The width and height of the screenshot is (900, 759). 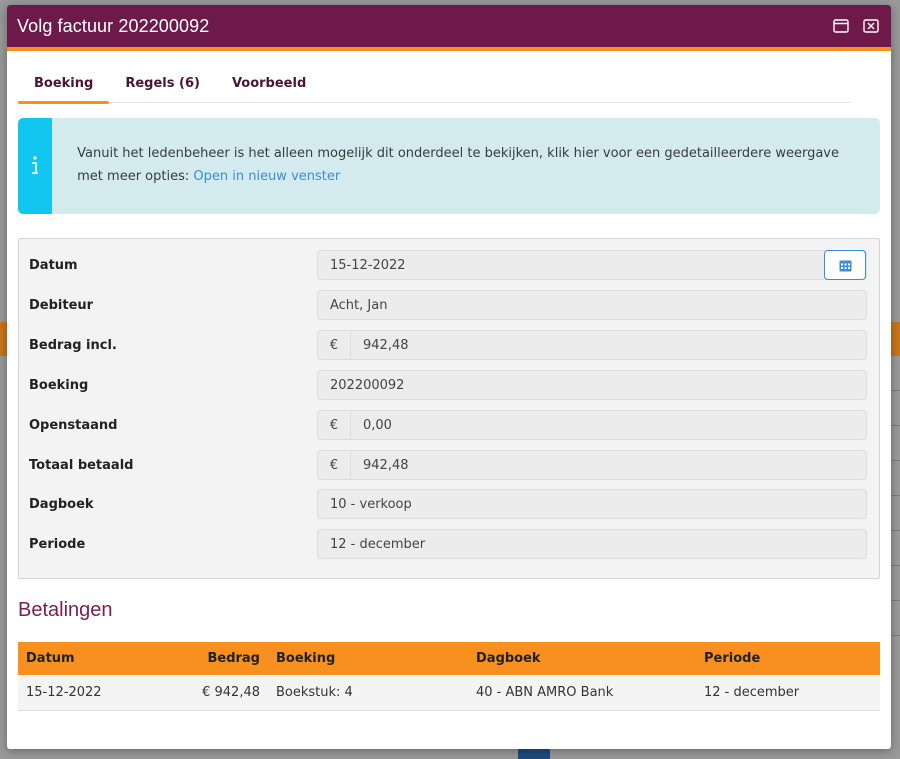 I want to click on row-dagboek: 40 - ABN AMRO Bank, so click(x=582, y=693).